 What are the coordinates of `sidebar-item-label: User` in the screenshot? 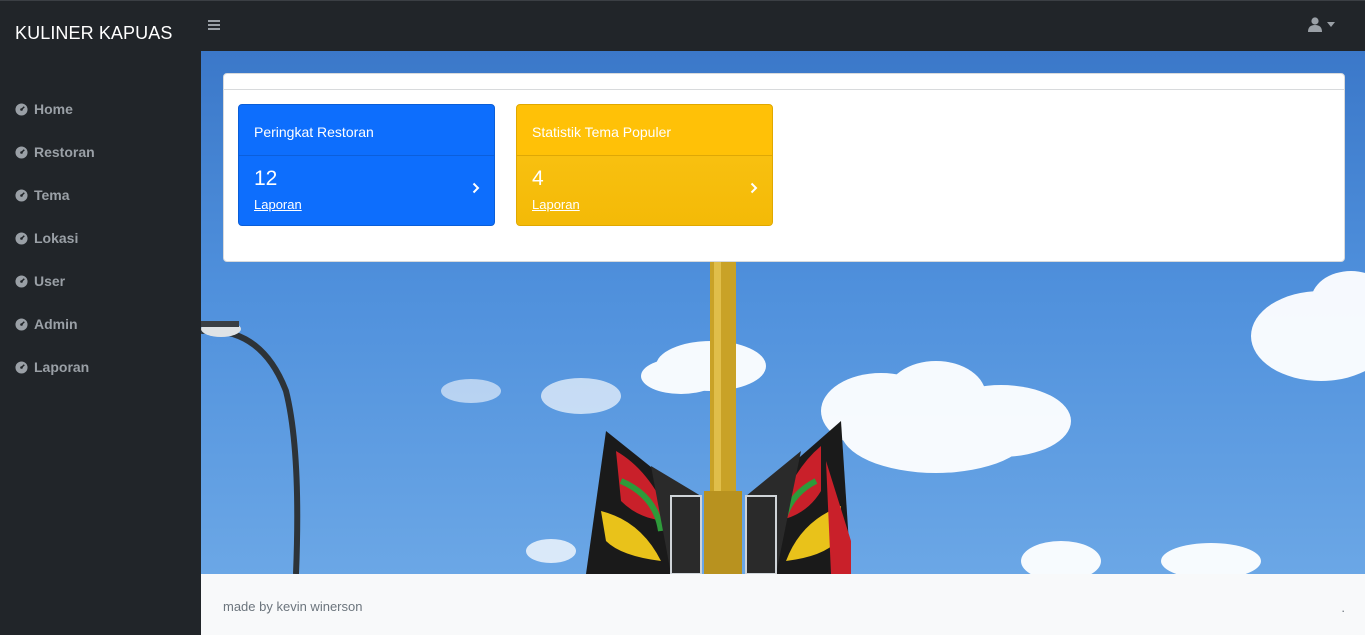 It's located at (50, 281).